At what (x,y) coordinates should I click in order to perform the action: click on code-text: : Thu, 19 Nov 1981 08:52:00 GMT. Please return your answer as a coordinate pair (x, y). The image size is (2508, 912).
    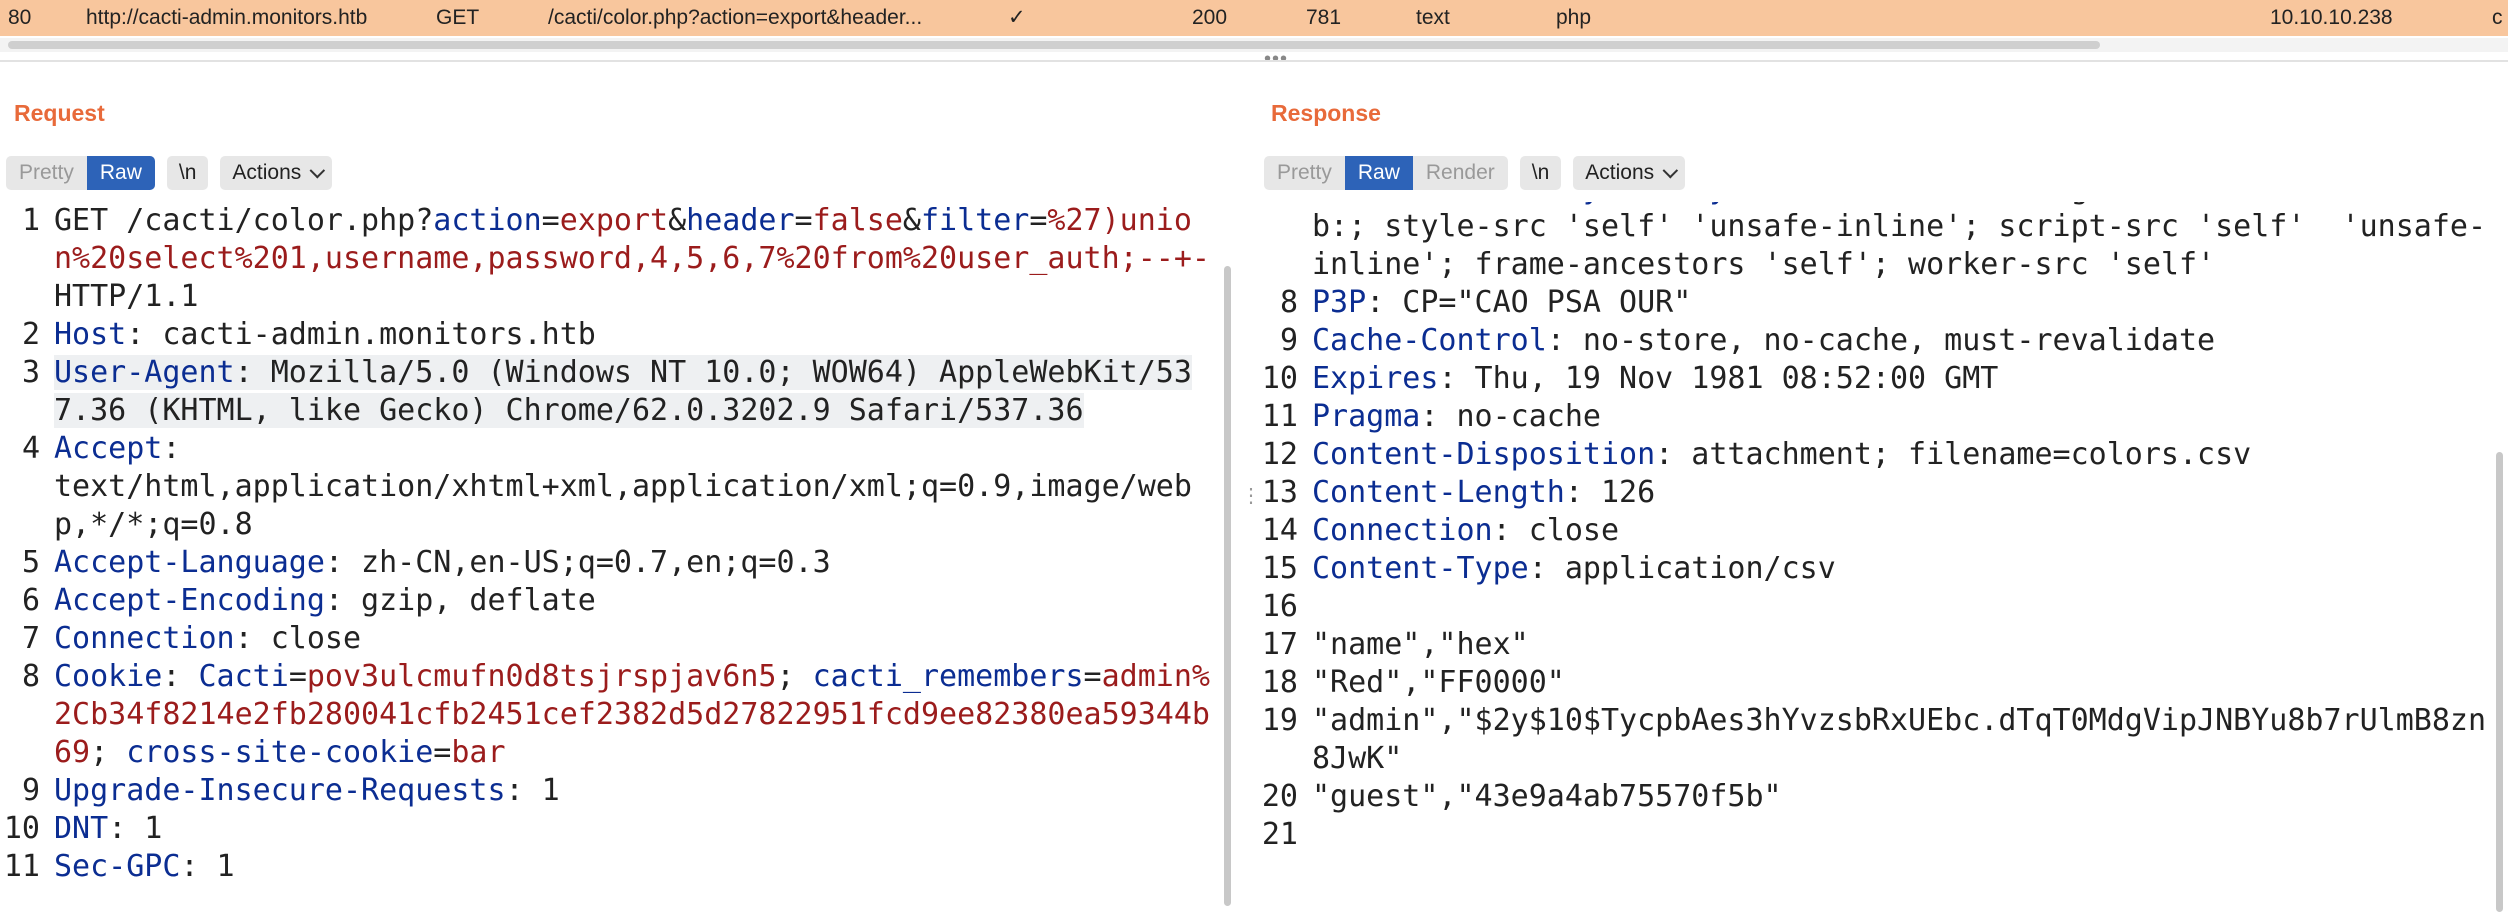
    Looking at the image, I should click on (1718, 378).